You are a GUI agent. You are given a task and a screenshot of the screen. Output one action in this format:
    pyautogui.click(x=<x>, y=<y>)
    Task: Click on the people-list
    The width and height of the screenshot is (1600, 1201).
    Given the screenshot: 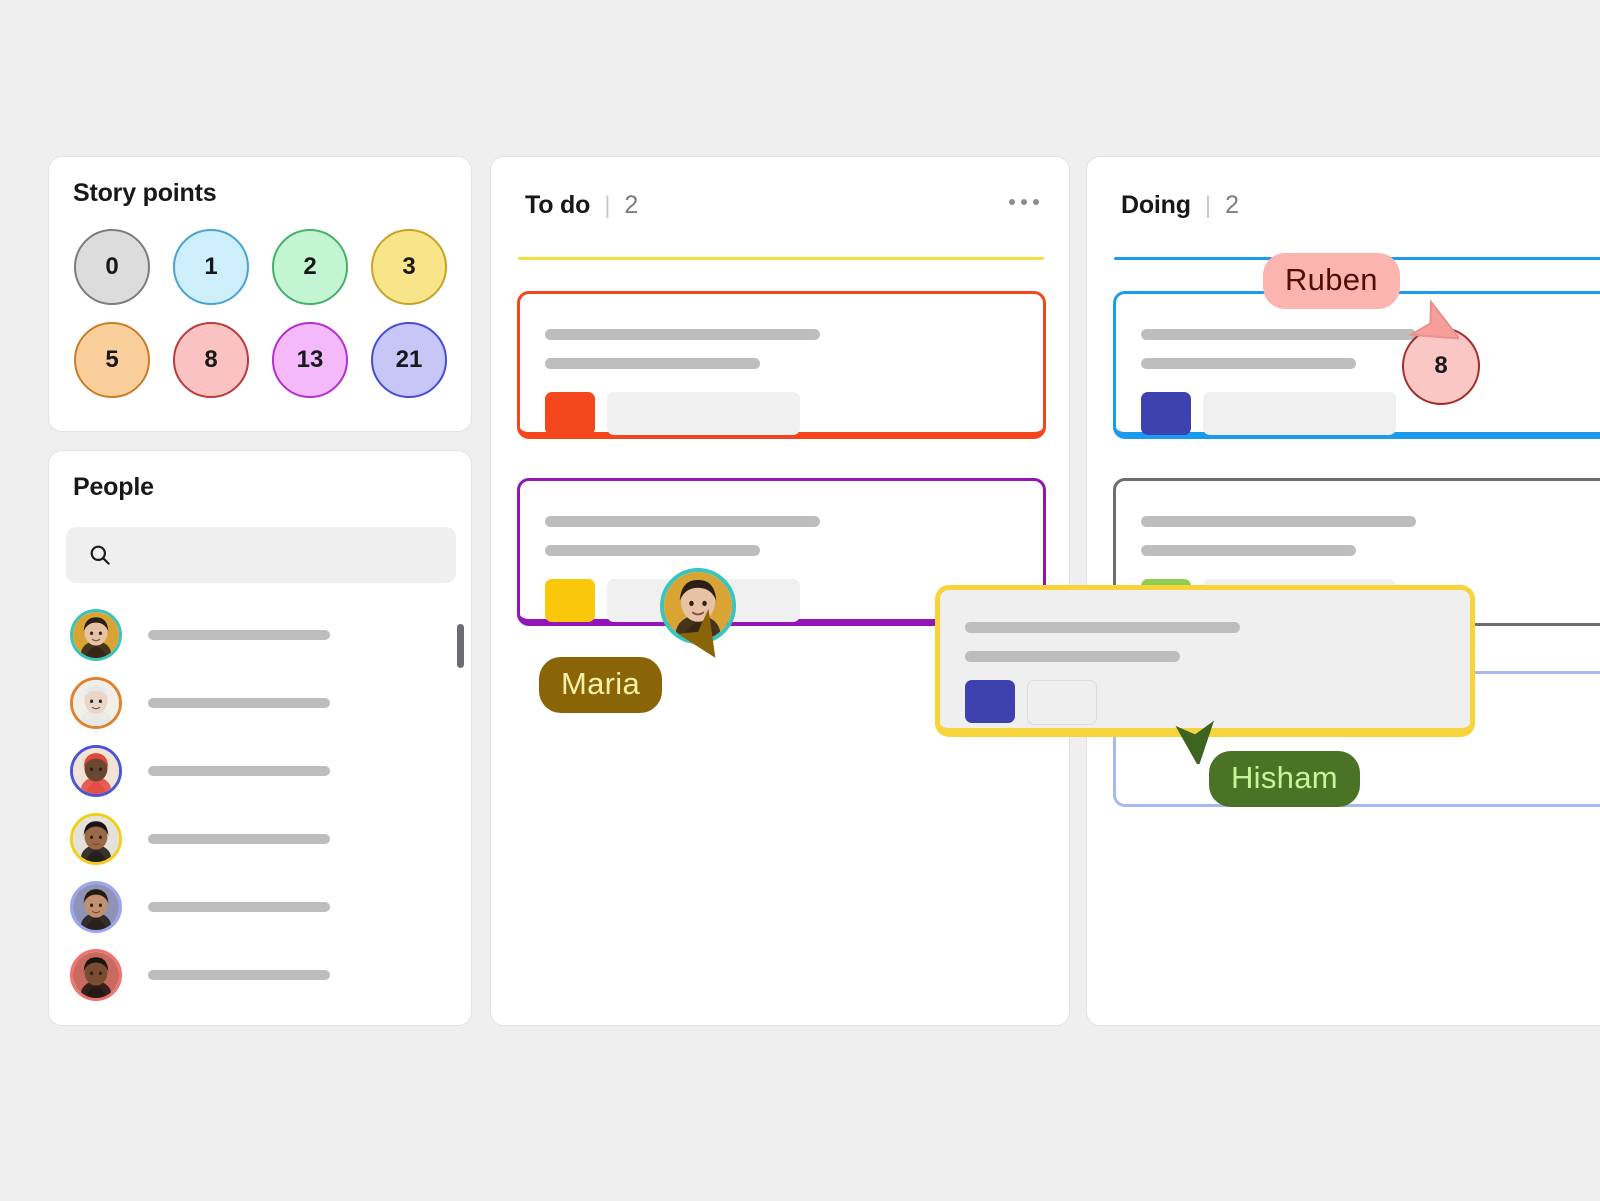 What is the action you would take?
    pyautogui.click(x=261, y=811)
    